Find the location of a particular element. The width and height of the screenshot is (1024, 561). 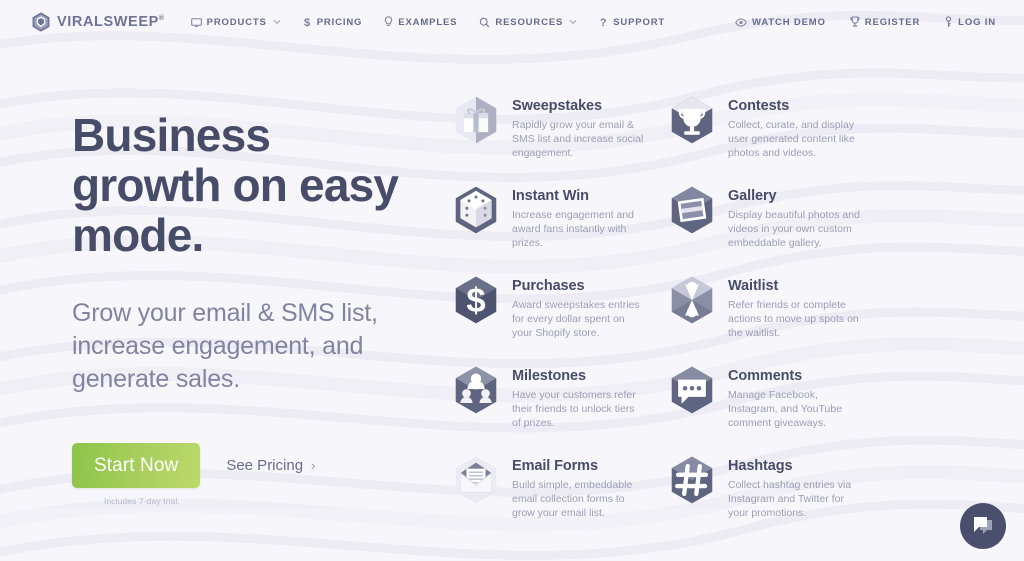

photo-hexagon-icon is located at coordinates (692, 210).